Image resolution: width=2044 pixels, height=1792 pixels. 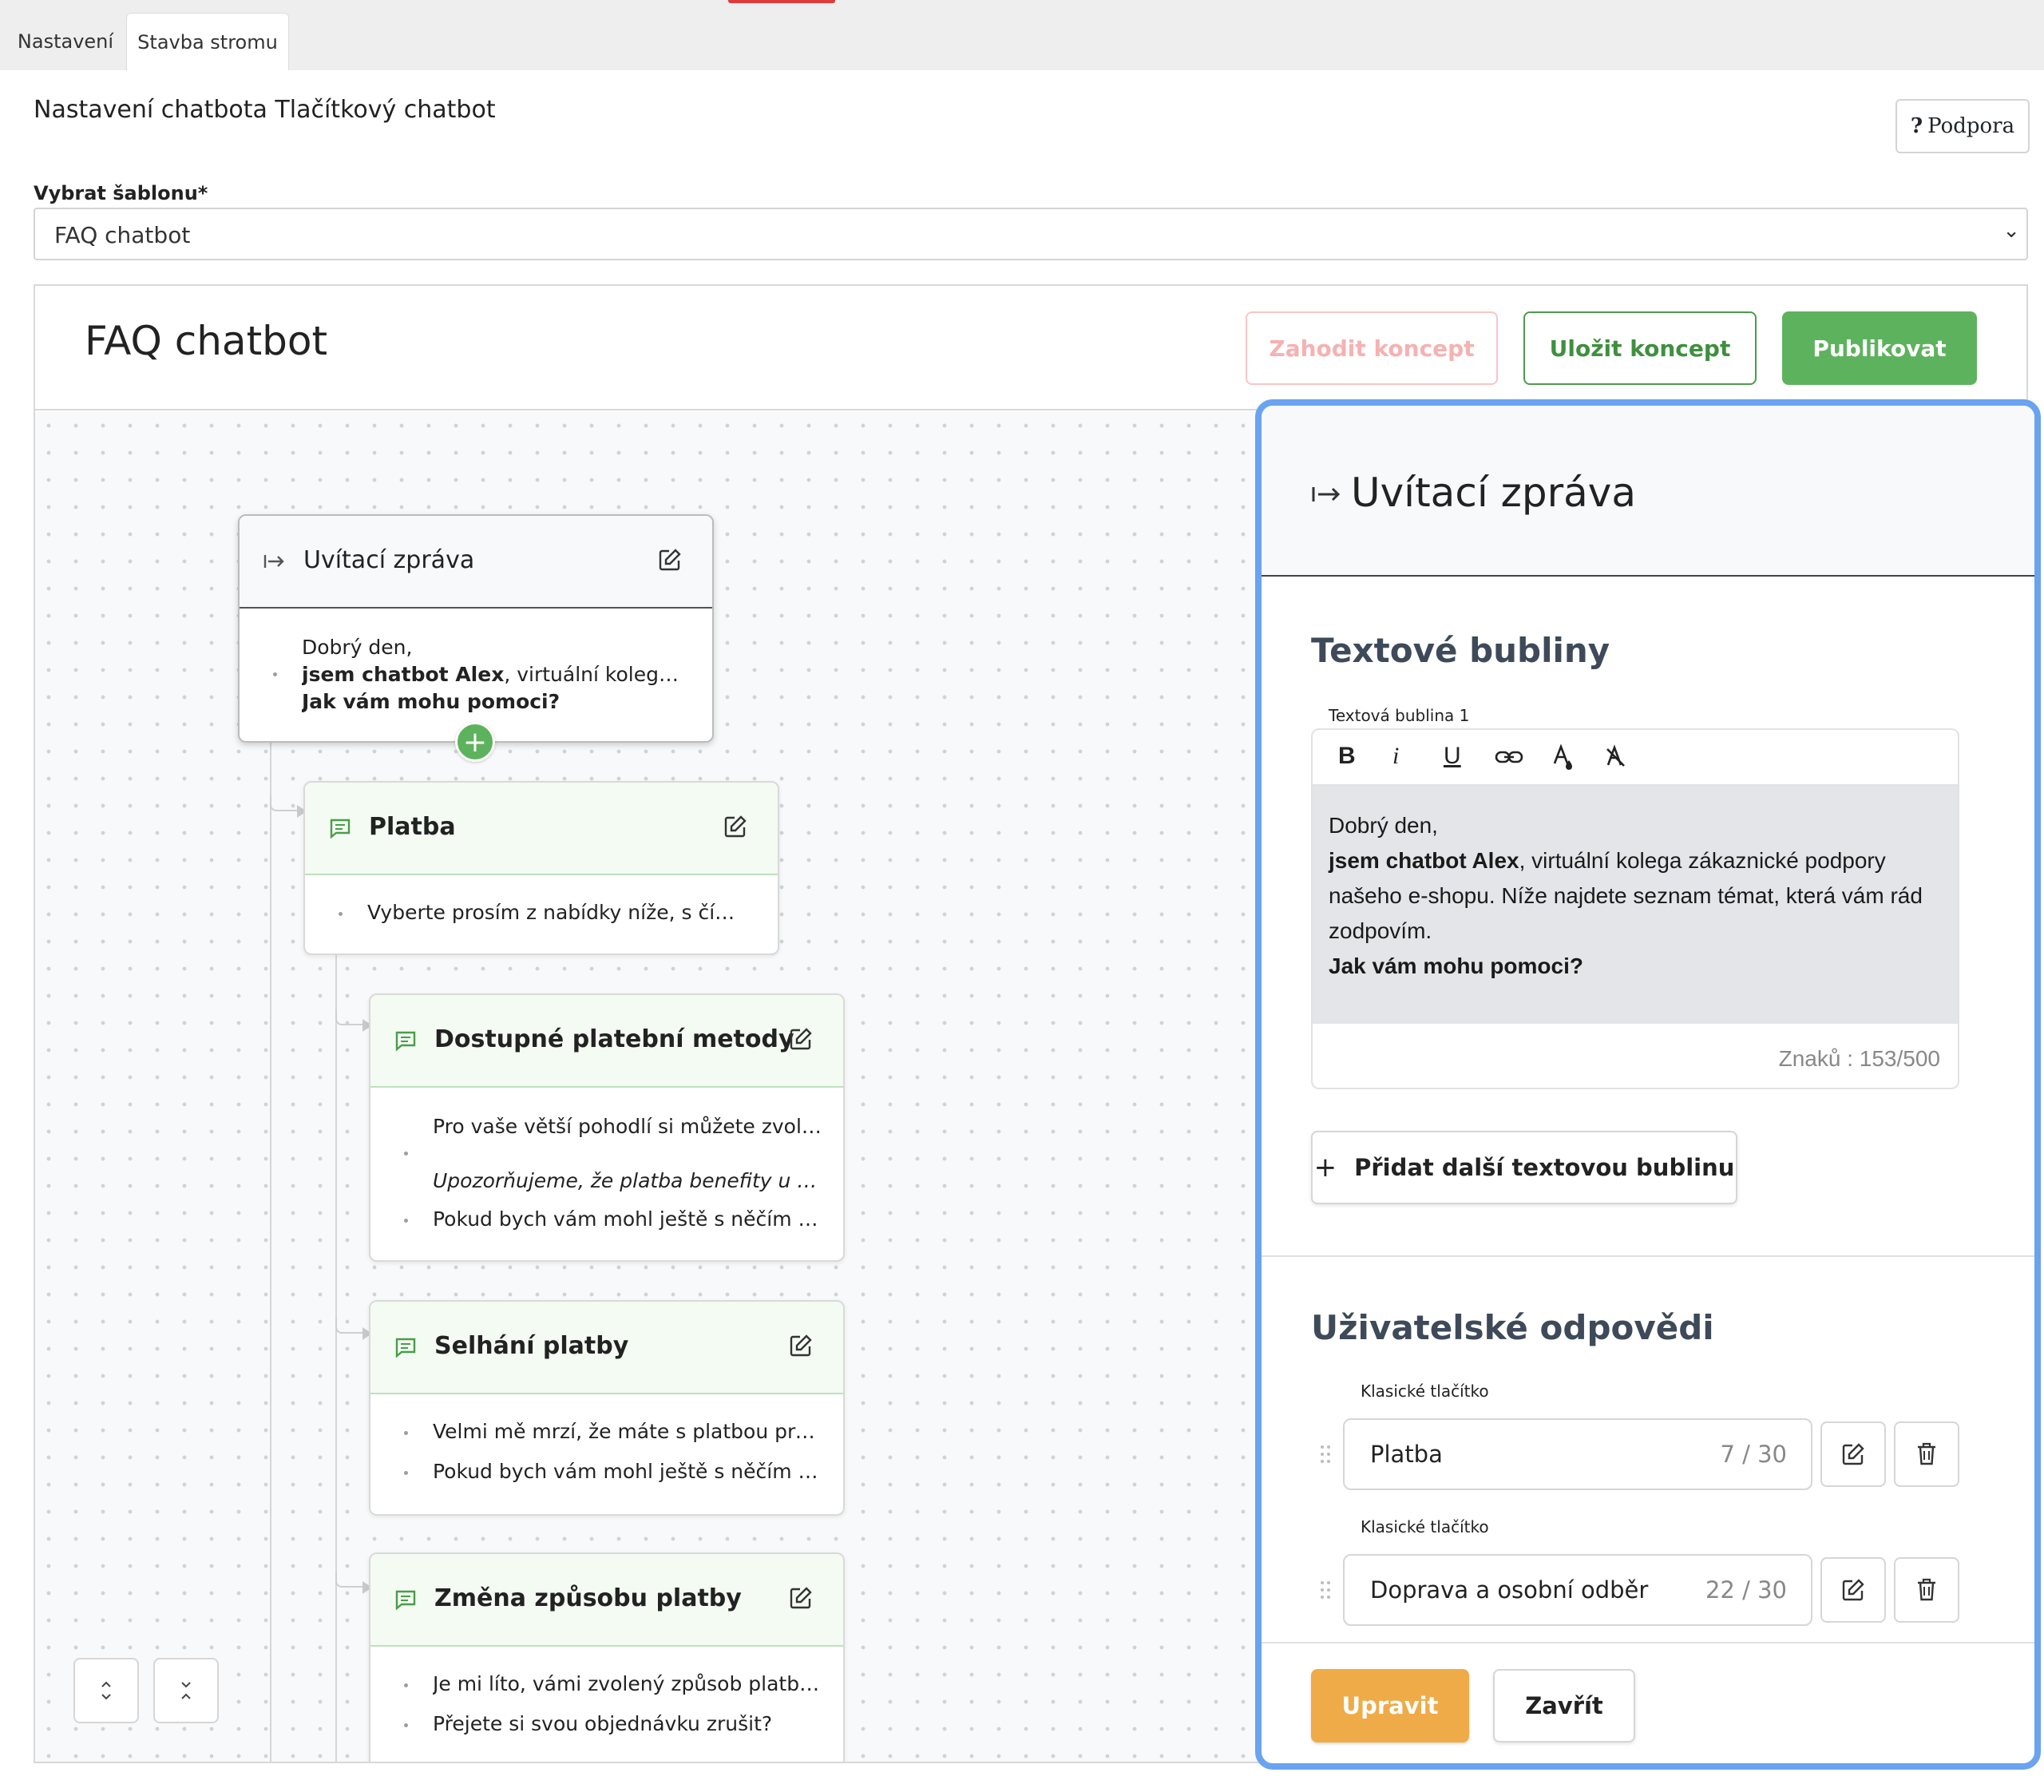 What do you see at coordinates (207, 41) in the screenshot?
I see `tab-tree-builder: Stavba stromu` at bounding box center [207, 41].